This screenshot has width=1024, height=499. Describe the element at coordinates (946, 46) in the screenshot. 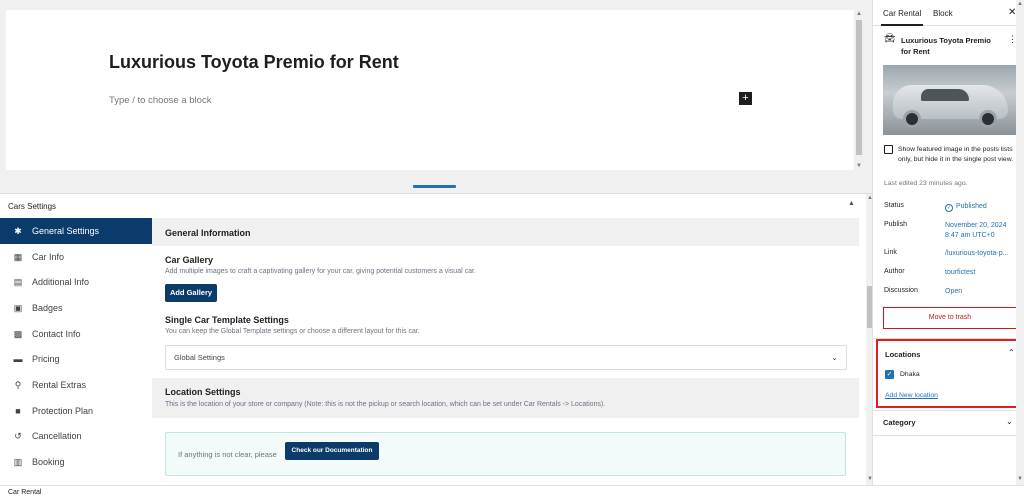

I see `post-summary-title: Luxurious Toyota Premio for Rent` at that location.